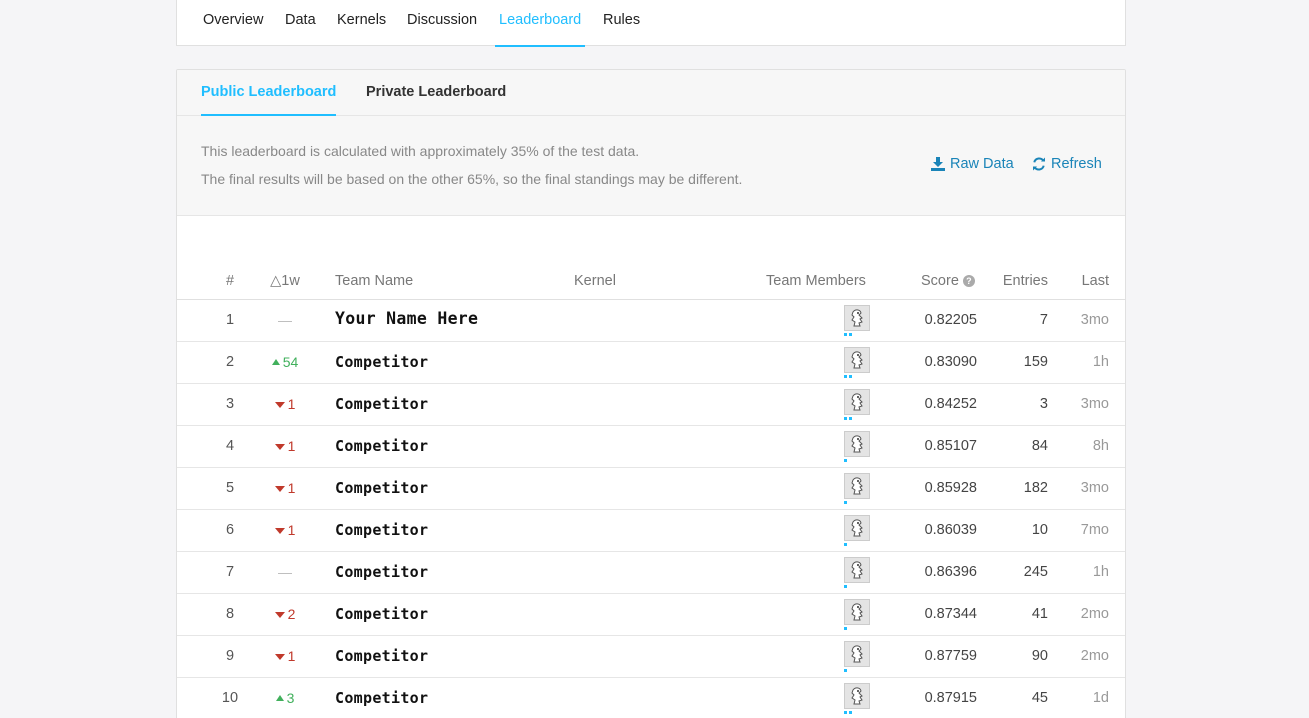 The image size is (1309, 718). I want to click on leaderboard-tabs: Public Leaderboard Private Leaderboard, so click(651, 93).